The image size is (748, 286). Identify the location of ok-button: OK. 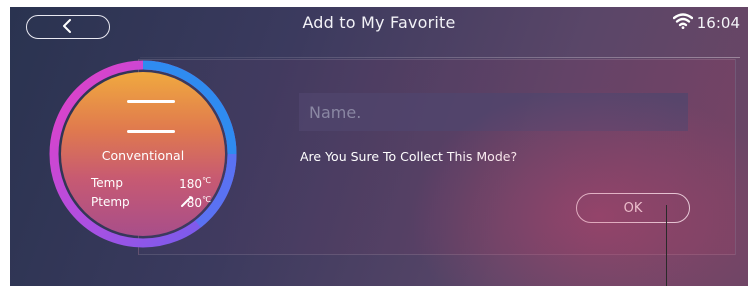
(633, 208).